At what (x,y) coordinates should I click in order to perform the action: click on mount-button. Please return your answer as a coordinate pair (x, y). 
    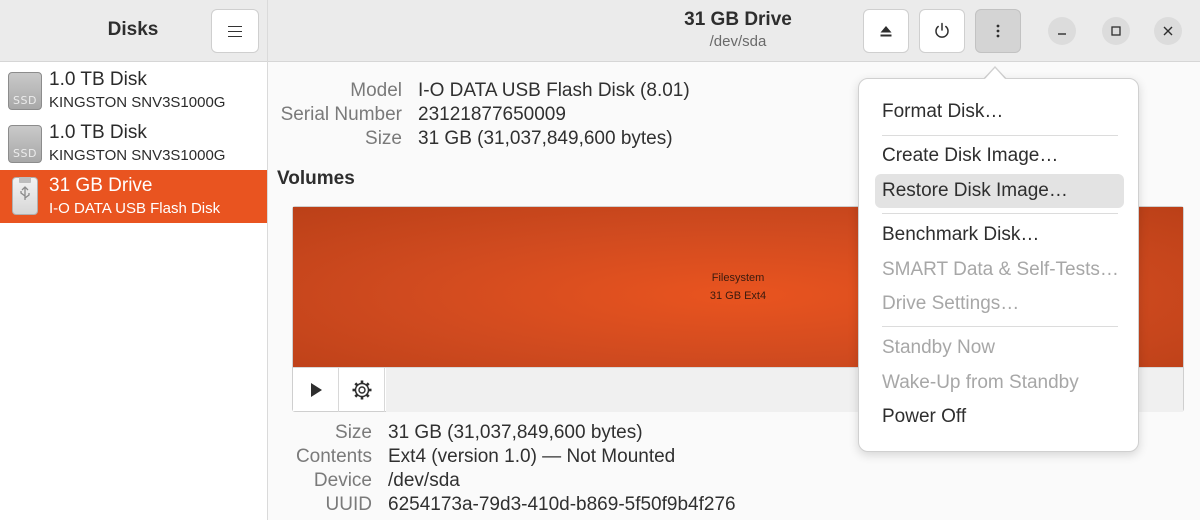
    Looking at the image, I should click on (316, 390).